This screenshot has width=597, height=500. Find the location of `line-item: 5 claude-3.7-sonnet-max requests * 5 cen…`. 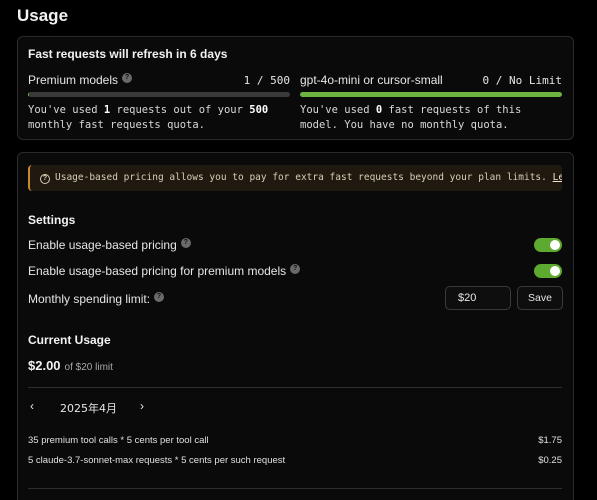

line-item: 5 claude-3.7-sonnet-max requests * 5 cen… is located at coordinates (295, 462).